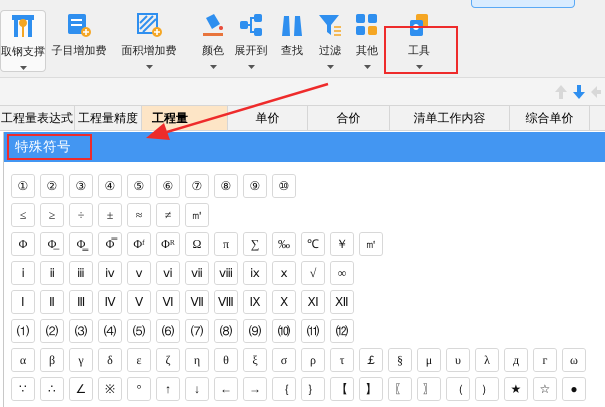 The width and height of the screenshot is (605, 407). What do you see at coordinates (371, 360) in the screenshot?
I see `symbol-button: ￡` at bounding box center [371, 360].